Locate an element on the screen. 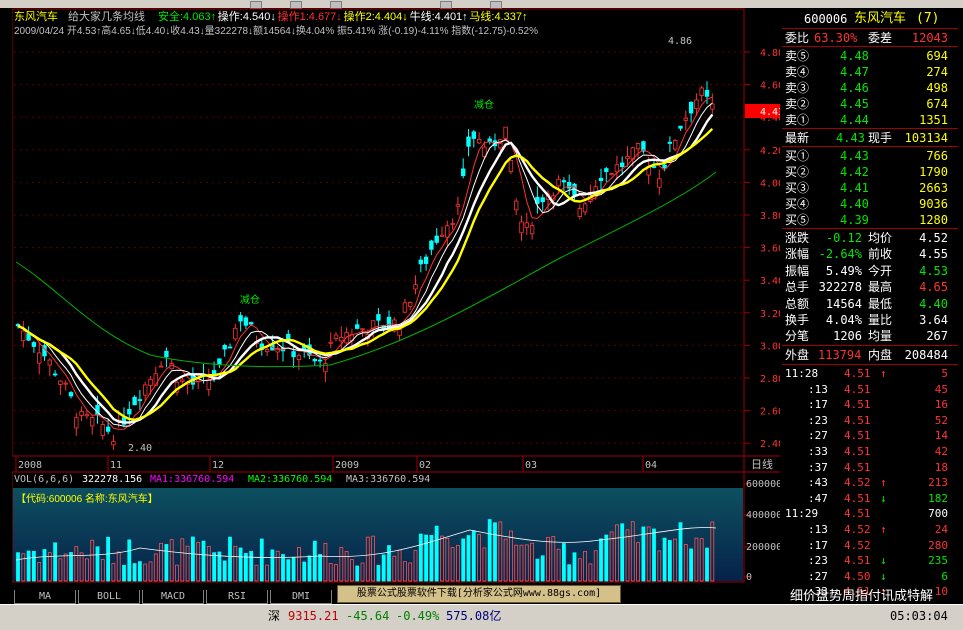 The image size is (963, 630). stat-label: 最低 is located at coordinates (880, 303).